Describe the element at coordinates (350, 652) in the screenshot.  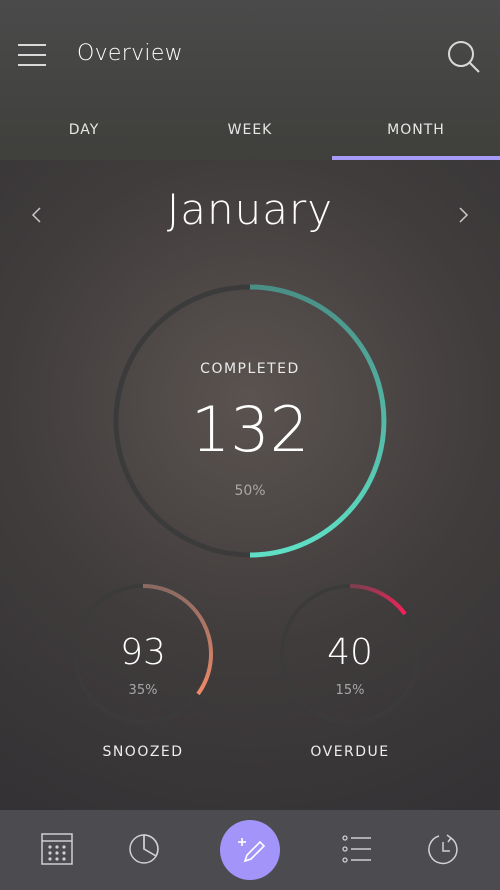
I see `overdue-count: 40` at that location.